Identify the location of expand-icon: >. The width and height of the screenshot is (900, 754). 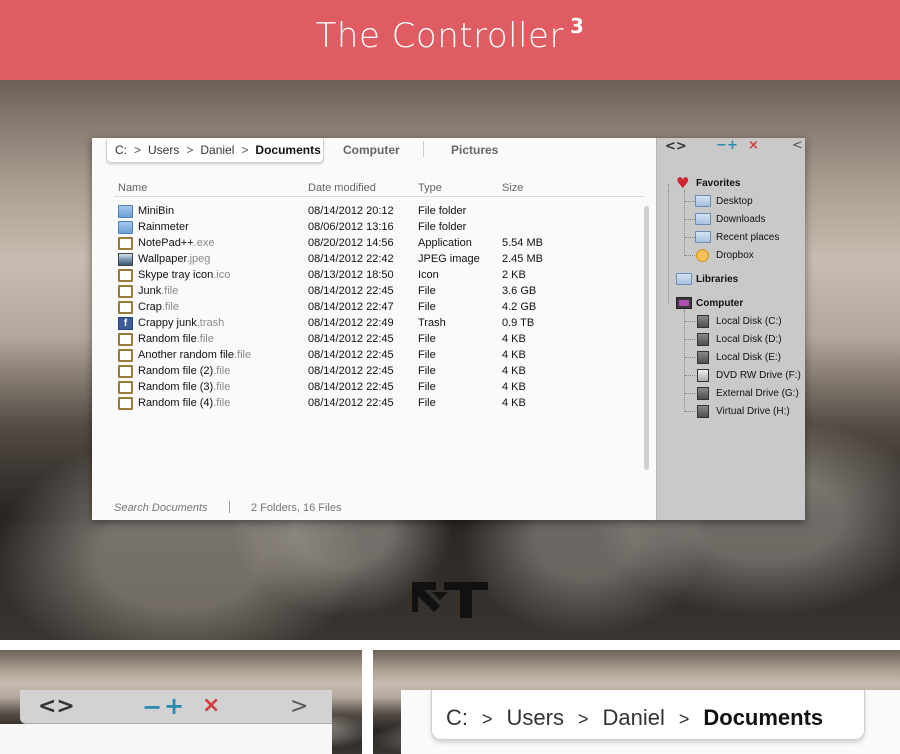
(299, 706).